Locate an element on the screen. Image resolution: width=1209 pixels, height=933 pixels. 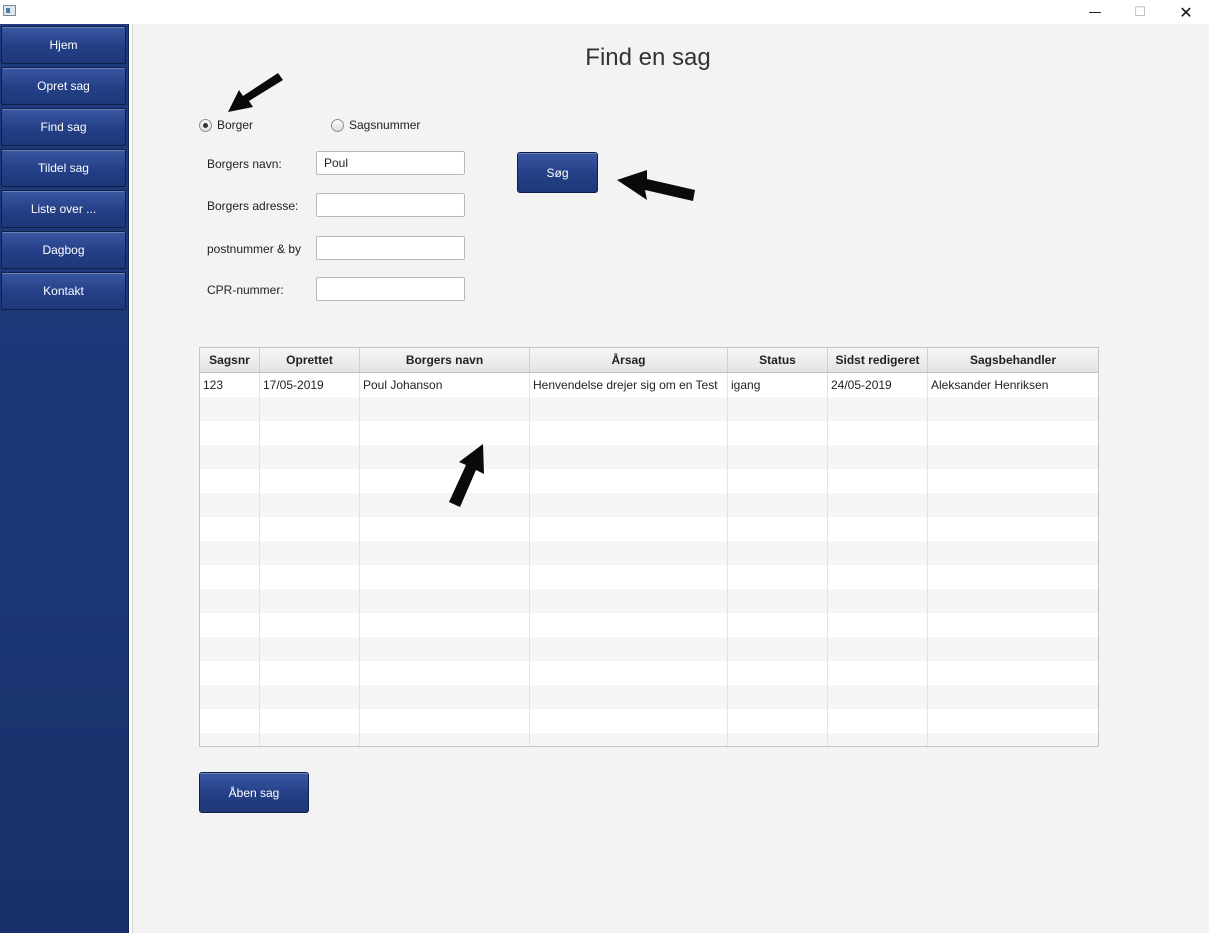
column-header-oprettet: Oprettet is located at coordinates (310, 360).